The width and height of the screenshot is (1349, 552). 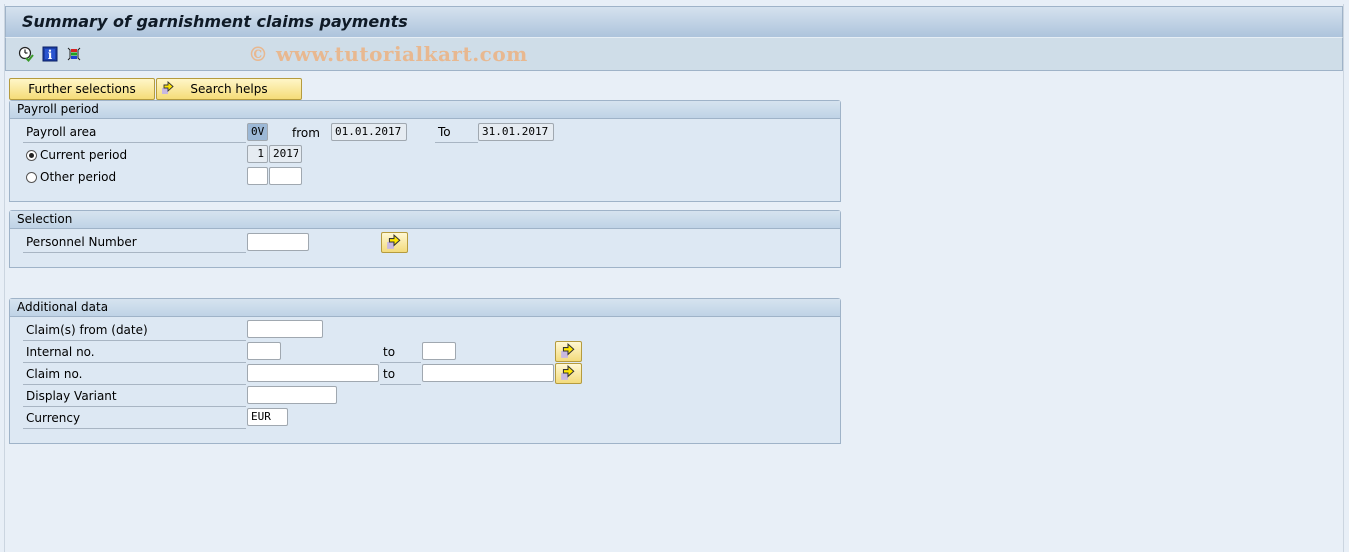 I want to click on currency-input, so click(x=267, y=417).